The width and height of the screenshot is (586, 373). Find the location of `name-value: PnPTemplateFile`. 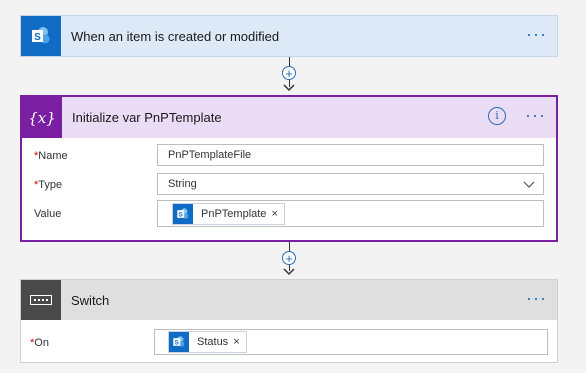

name-value: PnPTemplateFile is located at coordinates (210, 155).